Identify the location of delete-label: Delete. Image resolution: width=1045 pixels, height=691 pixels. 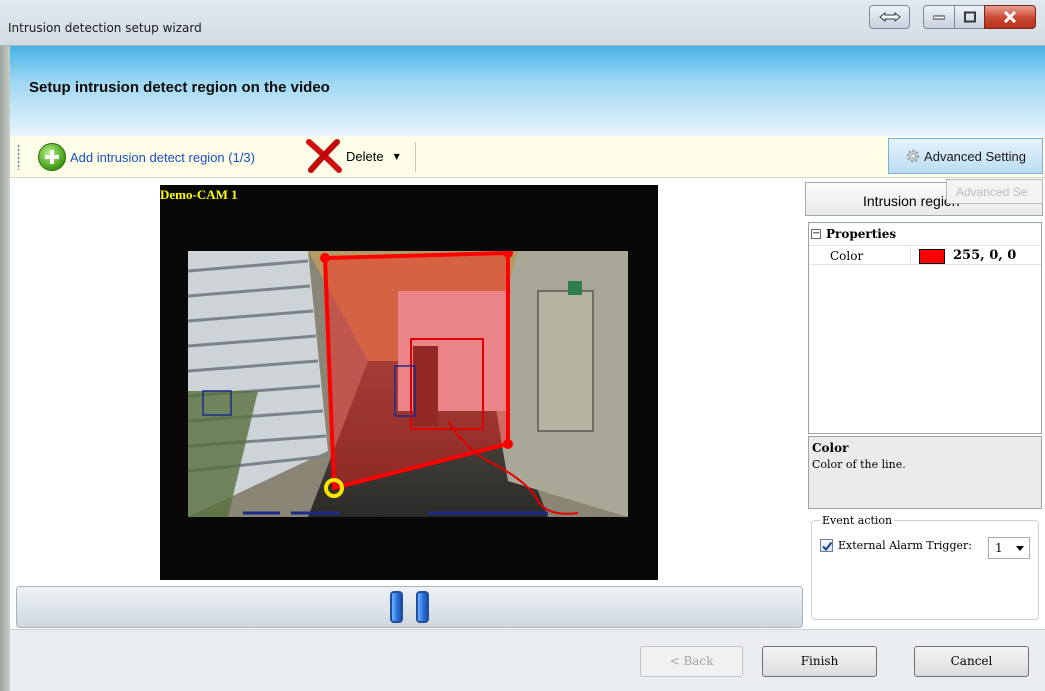
(365, 156).